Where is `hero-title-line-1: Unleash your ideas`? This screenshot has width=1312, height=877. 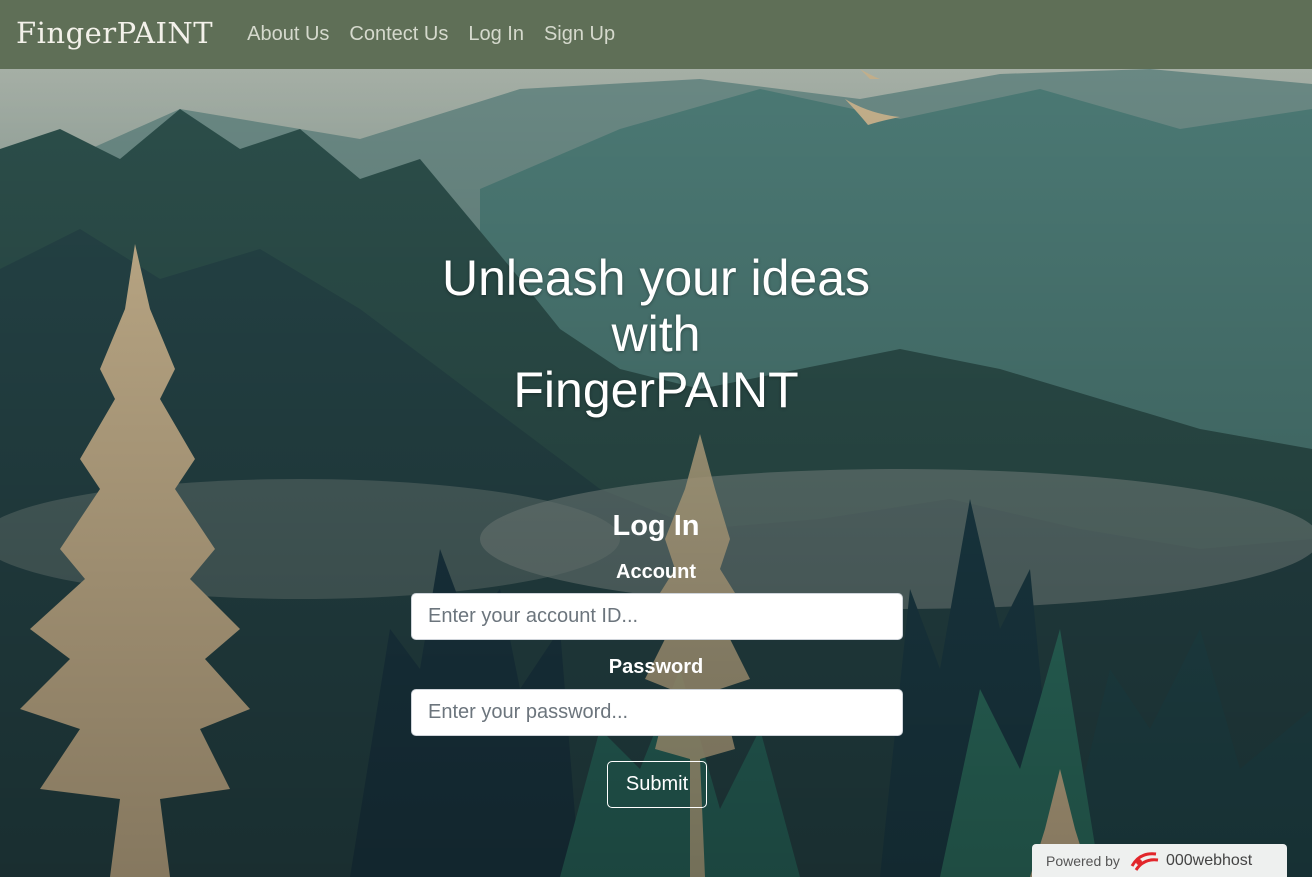 hero-title-line-1: Unleash your ideas is located at coordinates (656, 278).